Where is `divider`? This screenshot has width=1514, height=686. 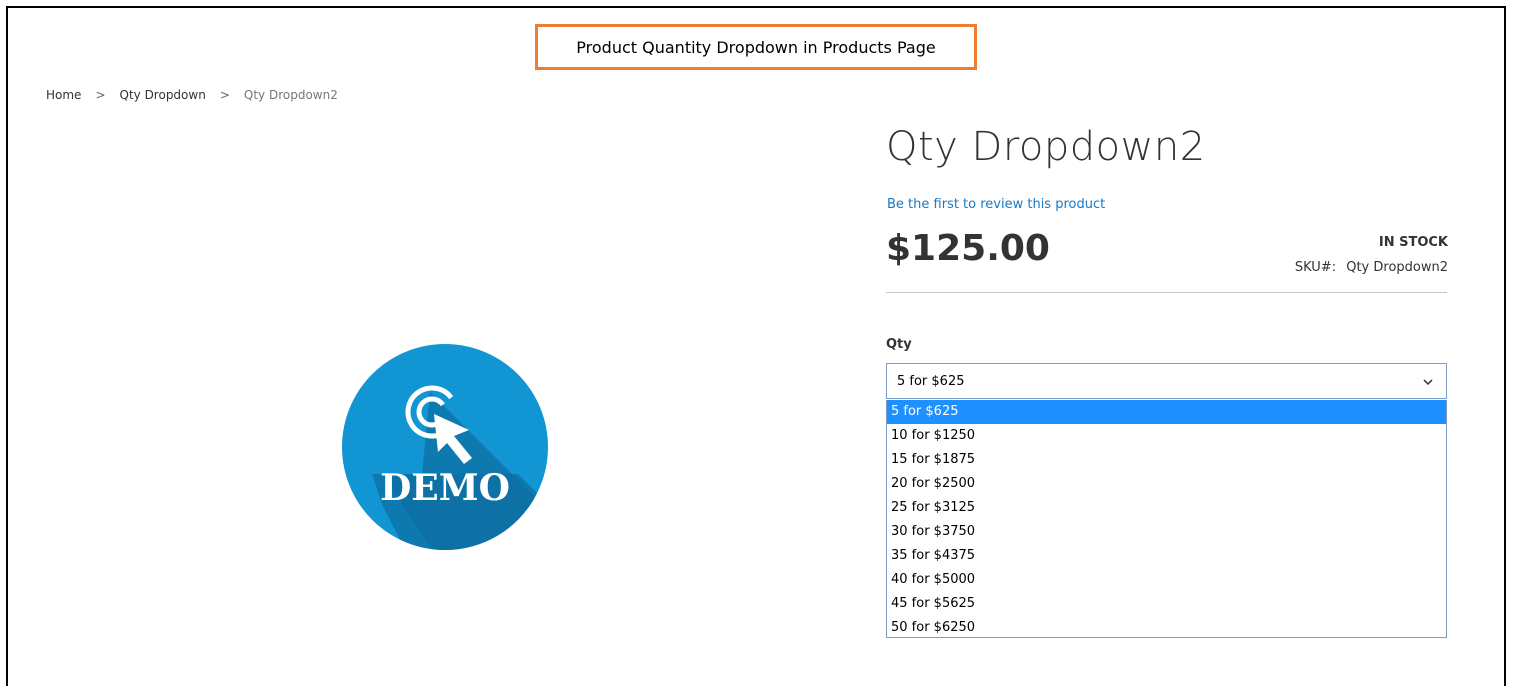 divider is located at coordinates (1166, 292).